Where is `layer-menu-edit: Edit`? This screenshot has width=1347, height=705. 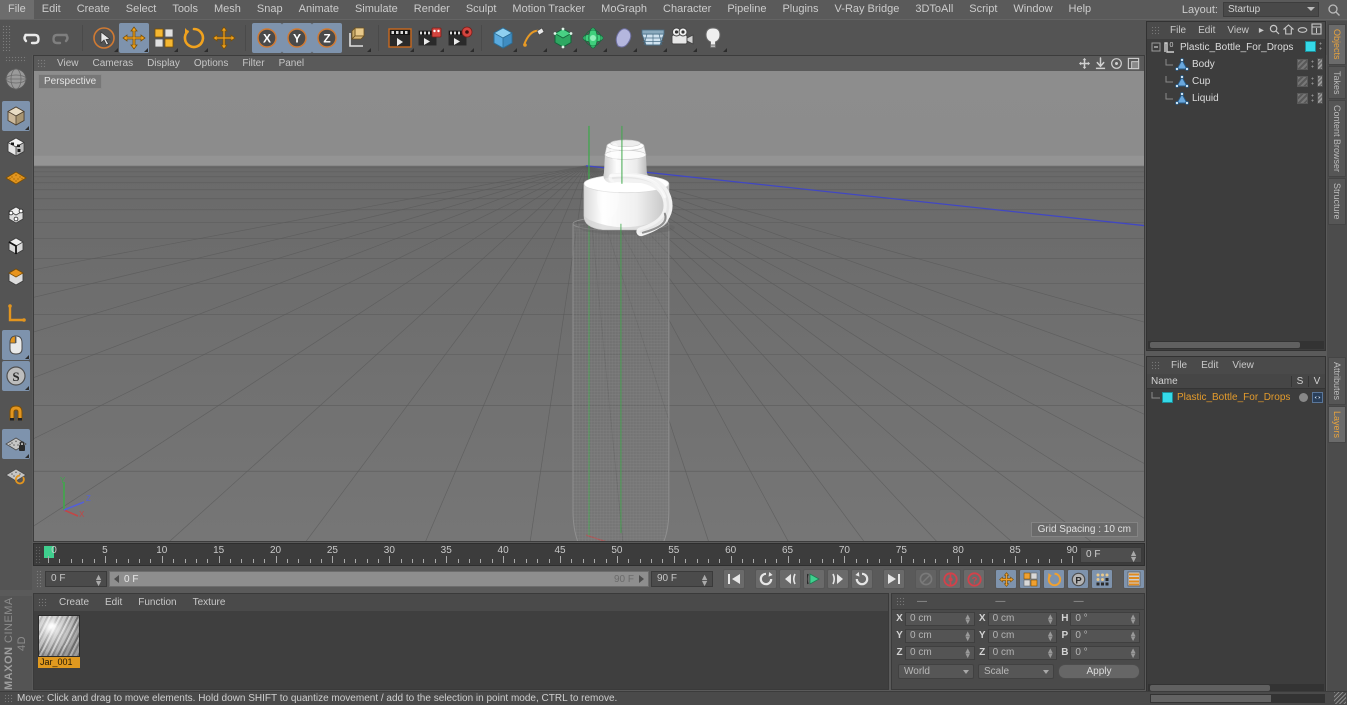 layer-menu-edit: Edit is located at coordinates (1209, 365).